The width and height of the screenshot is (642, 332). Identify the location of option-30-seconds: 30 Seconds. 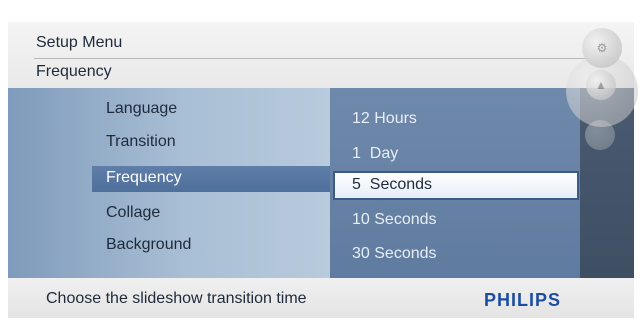
(394, 254).